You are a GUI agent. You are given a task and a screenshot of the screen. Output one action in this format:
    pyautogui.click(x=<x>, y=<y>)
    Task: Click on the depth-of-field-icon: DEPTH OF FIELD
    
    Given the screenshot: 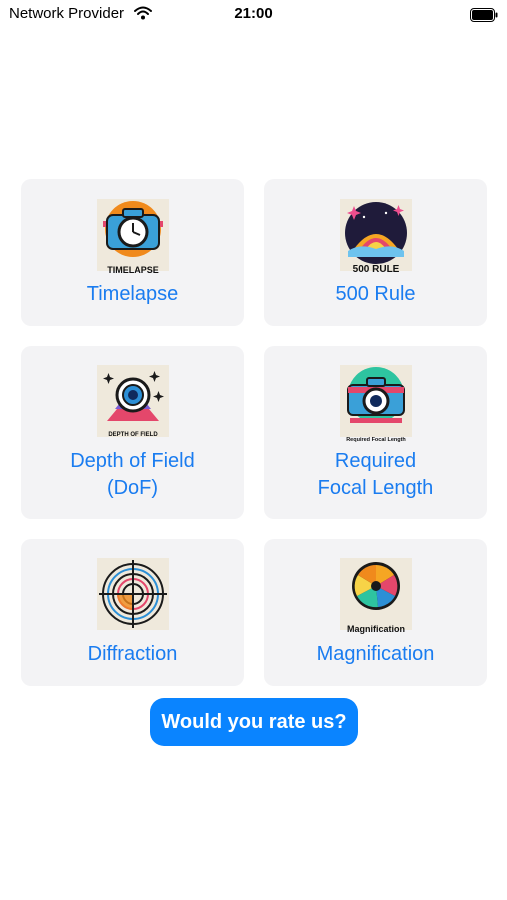 What is the action you would take?
    pyautogui.click(x=133, y=401)
    